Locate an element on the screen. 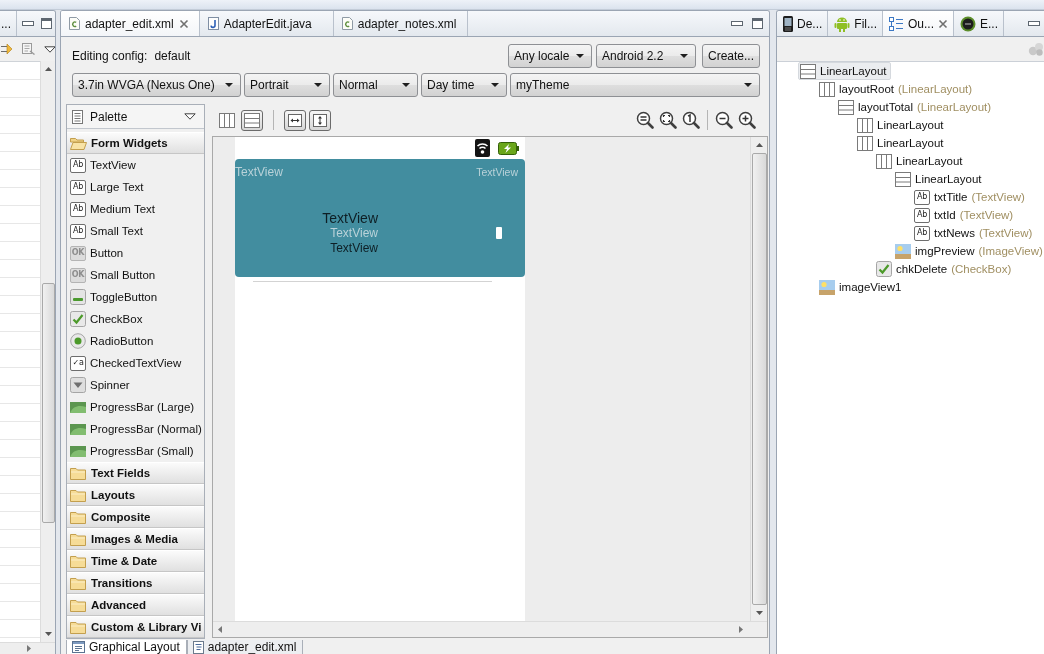  tree-item: Ab txtTitle (TextView) is located at coordinates (970, 197).